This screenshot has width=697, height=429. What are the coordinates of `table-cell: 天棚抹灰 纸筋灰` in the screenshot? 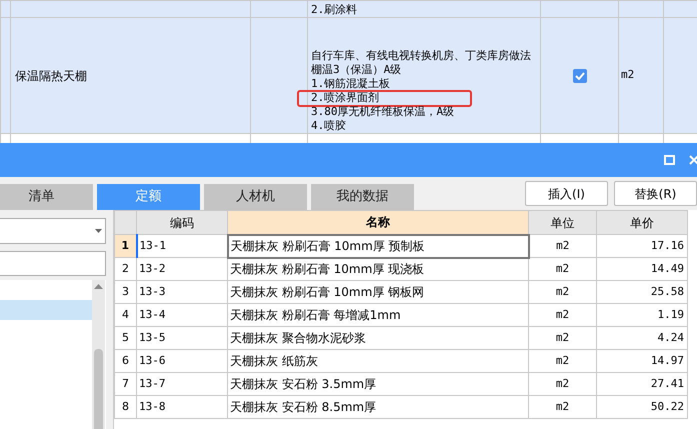 It's located at (378, 361).